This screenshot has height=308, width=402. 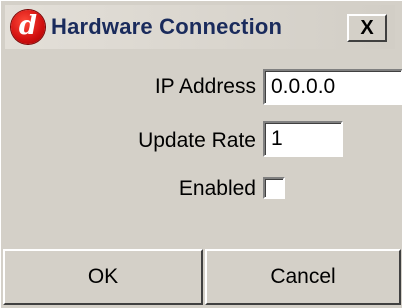 I want to click on ip-address-label: IP Address, so click(x=205, y=86).